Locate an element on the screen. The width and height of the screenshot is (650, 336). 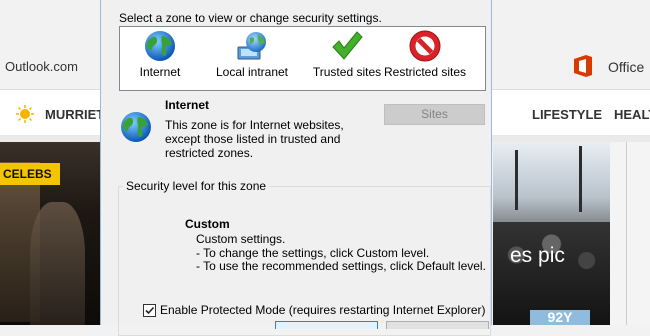
page-right-column is located at coordinates (630, 233).